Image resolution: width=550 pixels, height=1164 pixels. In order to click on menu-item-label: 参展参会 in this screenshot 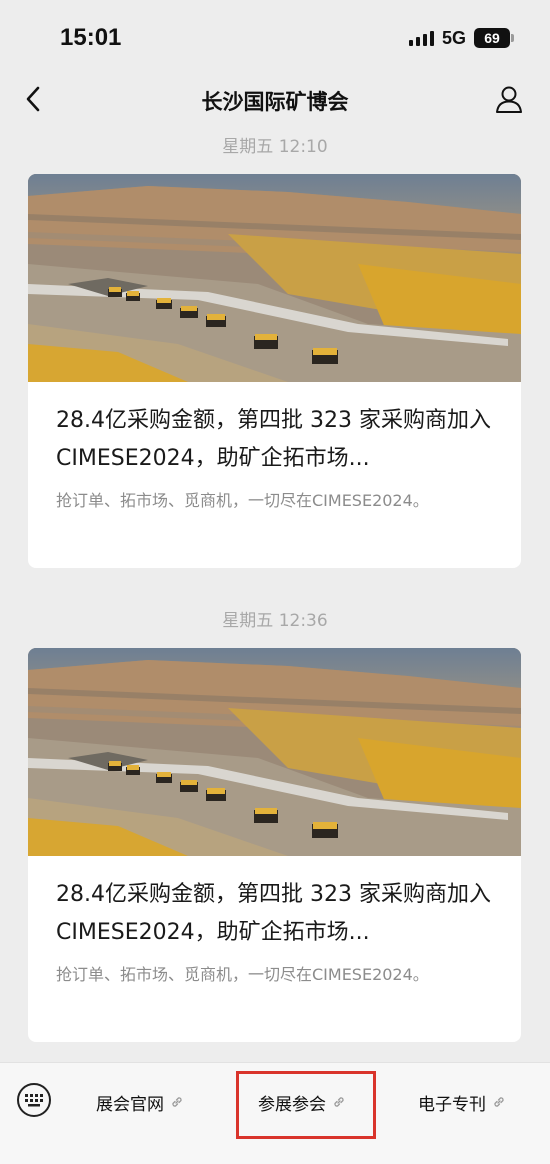, I will do `click(292, 1104)`.